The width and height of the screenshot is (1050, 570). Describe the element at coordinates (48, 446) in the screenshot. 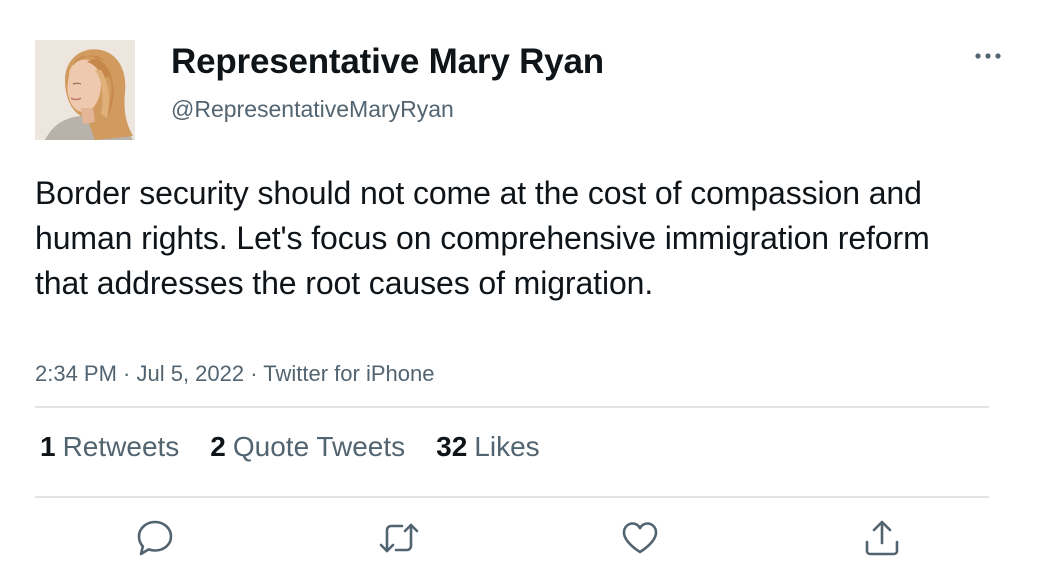

I see `retweets-count: 1` at that location.